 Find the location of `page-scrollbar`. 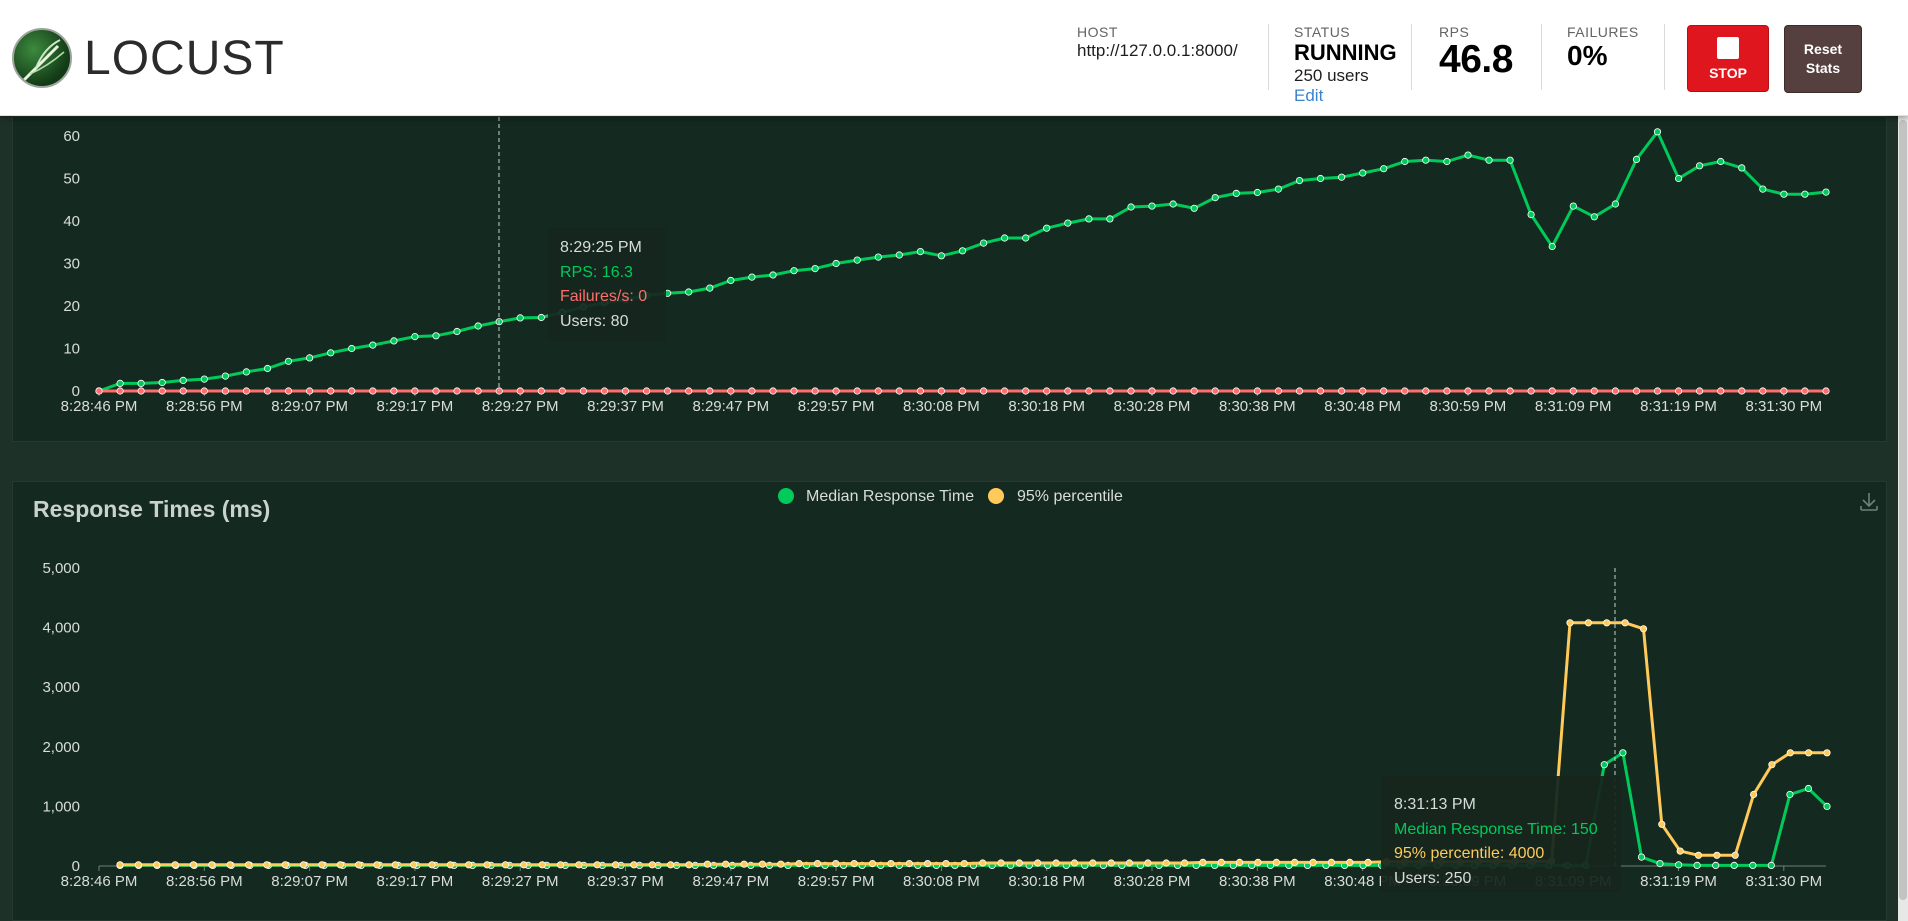

page-scrollbar is located at coordinates (1903, 518).